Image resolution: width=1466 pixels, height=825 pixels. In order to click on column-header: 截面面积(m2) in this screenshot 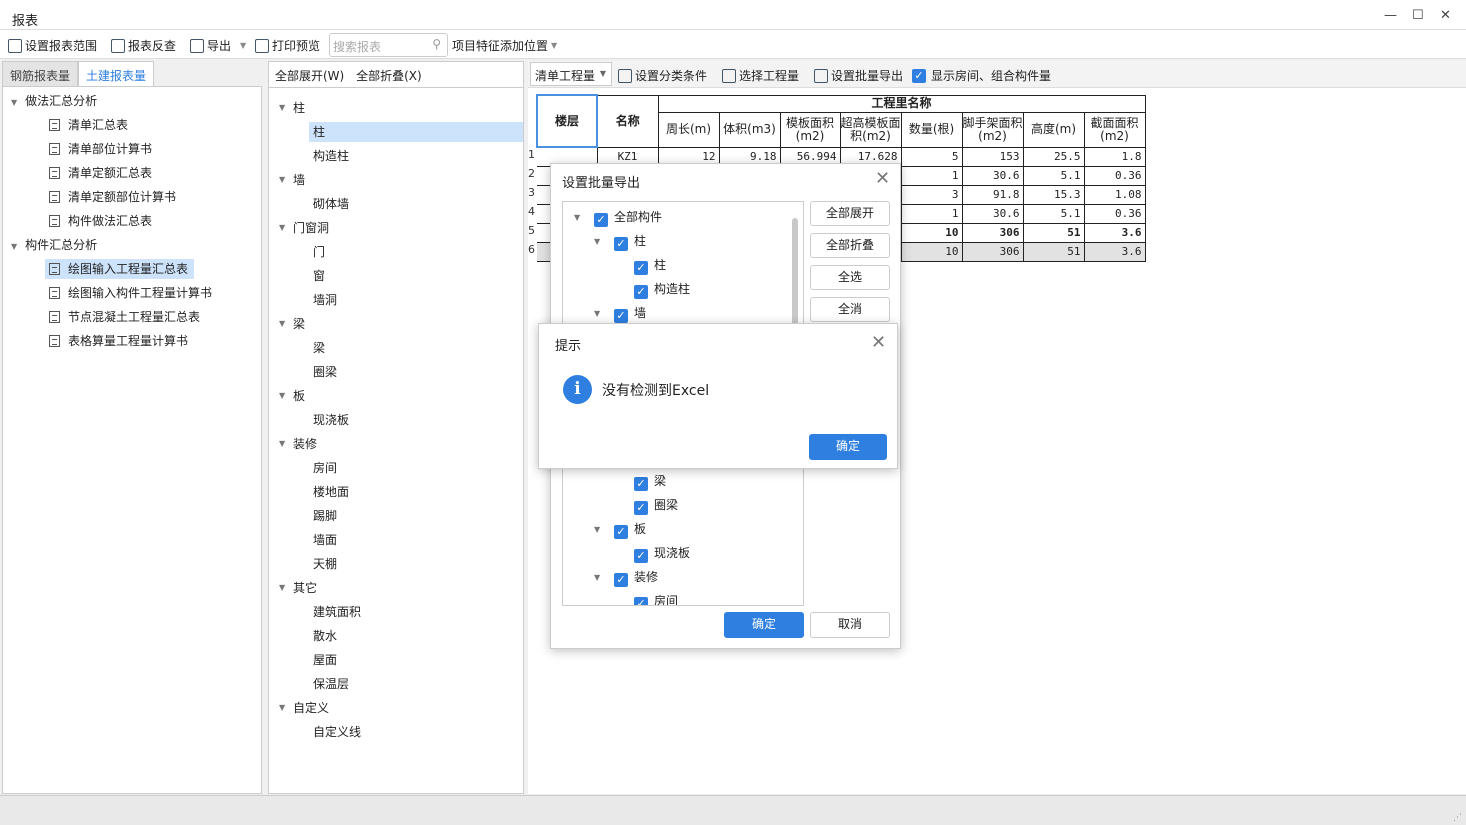, I will do `click(1114, 129)`.